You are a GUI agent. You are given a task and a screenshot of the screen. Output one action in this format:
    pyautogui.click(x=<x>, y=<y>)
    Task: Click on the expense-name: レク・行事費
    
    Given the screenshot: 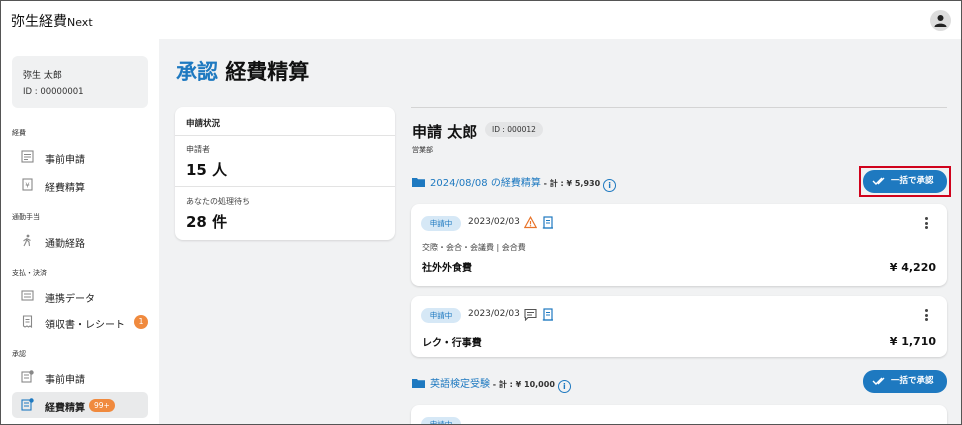 What is the action you would take?
    pyautogui.click(x=452, y=343)
    